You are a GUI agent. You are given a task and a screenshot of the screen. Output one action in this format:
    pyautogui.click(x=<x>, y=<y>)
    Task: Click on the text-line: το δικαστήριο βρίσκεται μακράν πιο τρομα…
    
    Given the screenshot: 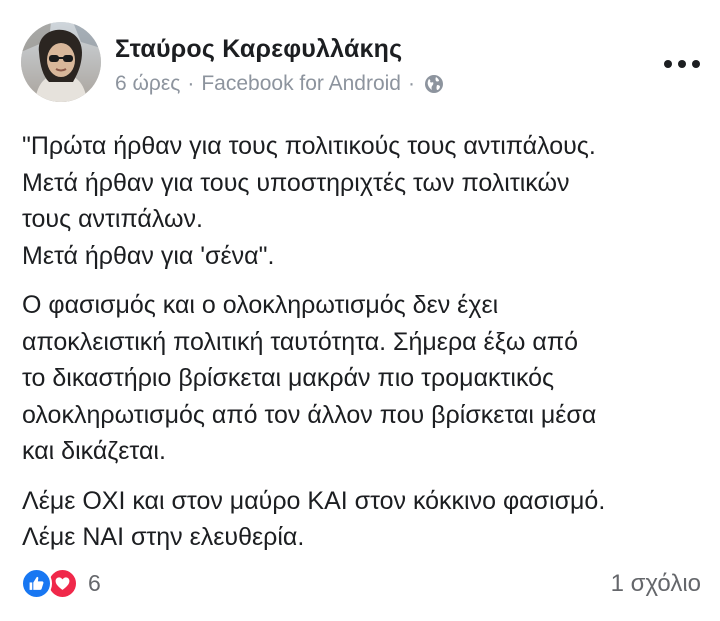 What is the action you would take?
    pyautogui.click(x=288, y=378)
    